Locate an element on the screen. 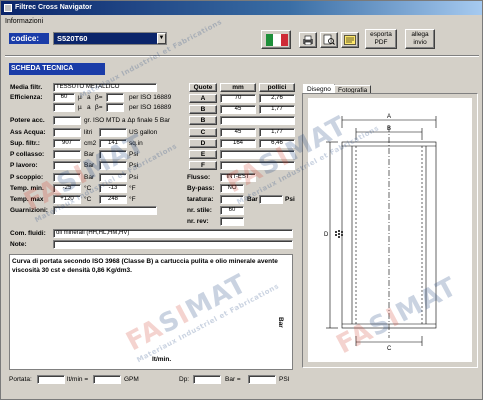 The image size is (483, 400). efficienza-2-field is located at coordinates (64, 107).